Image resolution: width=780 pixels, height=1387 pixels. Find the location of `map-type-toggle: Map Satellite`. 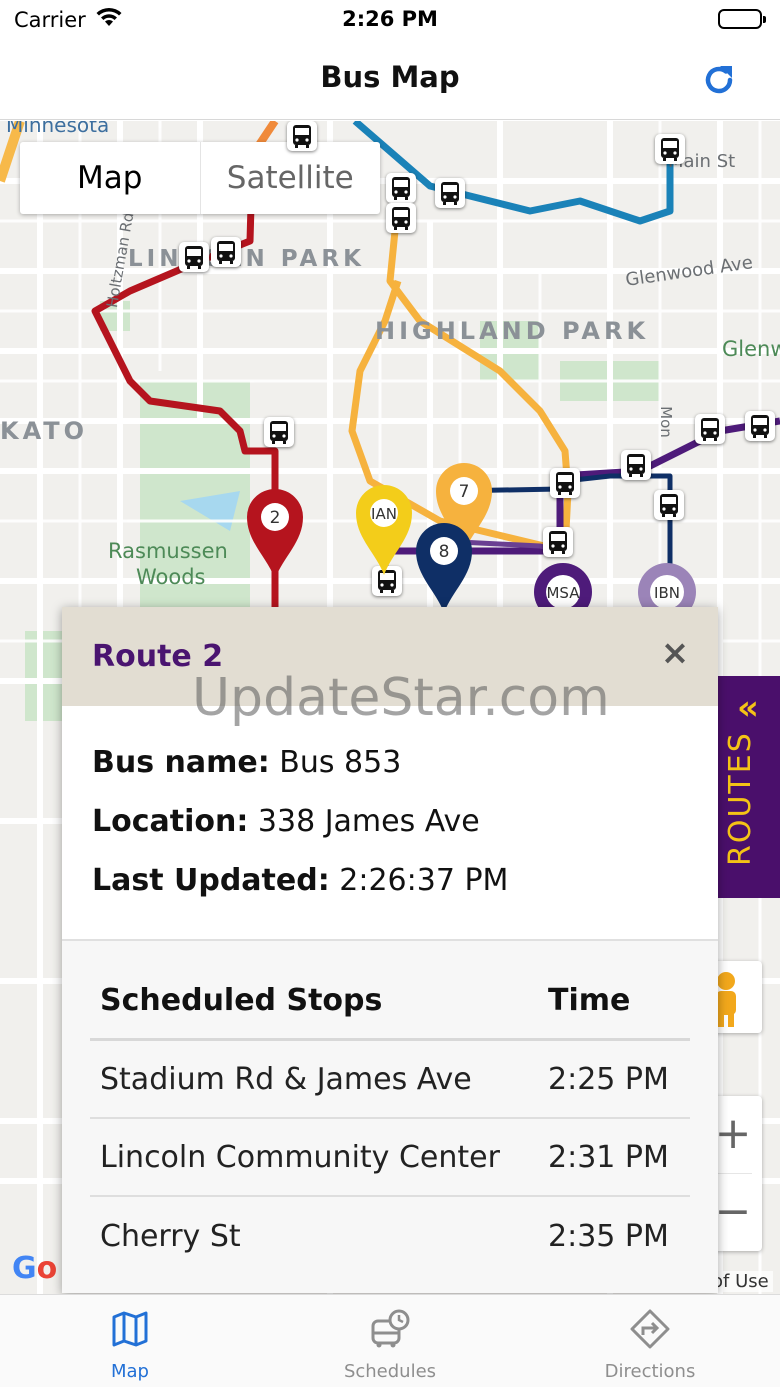

map-type-toggle: Map Satellite is located at coordinates (200, 178).